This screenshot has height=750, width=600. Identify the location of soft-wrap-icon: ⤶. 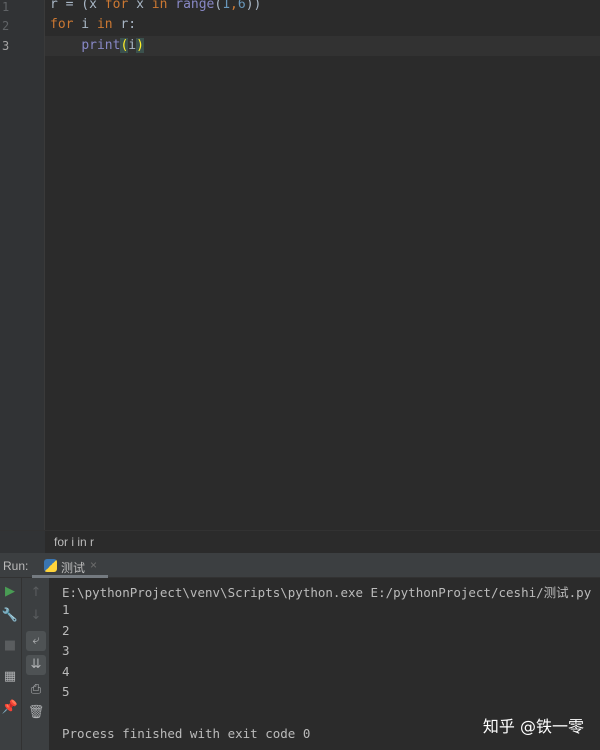
(36, 641).